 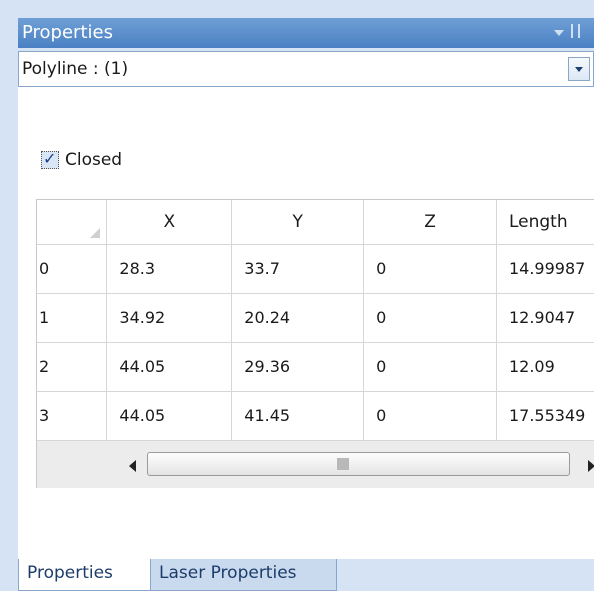 I want to click on cell-y: 29.36, so click(x=298, y=367).